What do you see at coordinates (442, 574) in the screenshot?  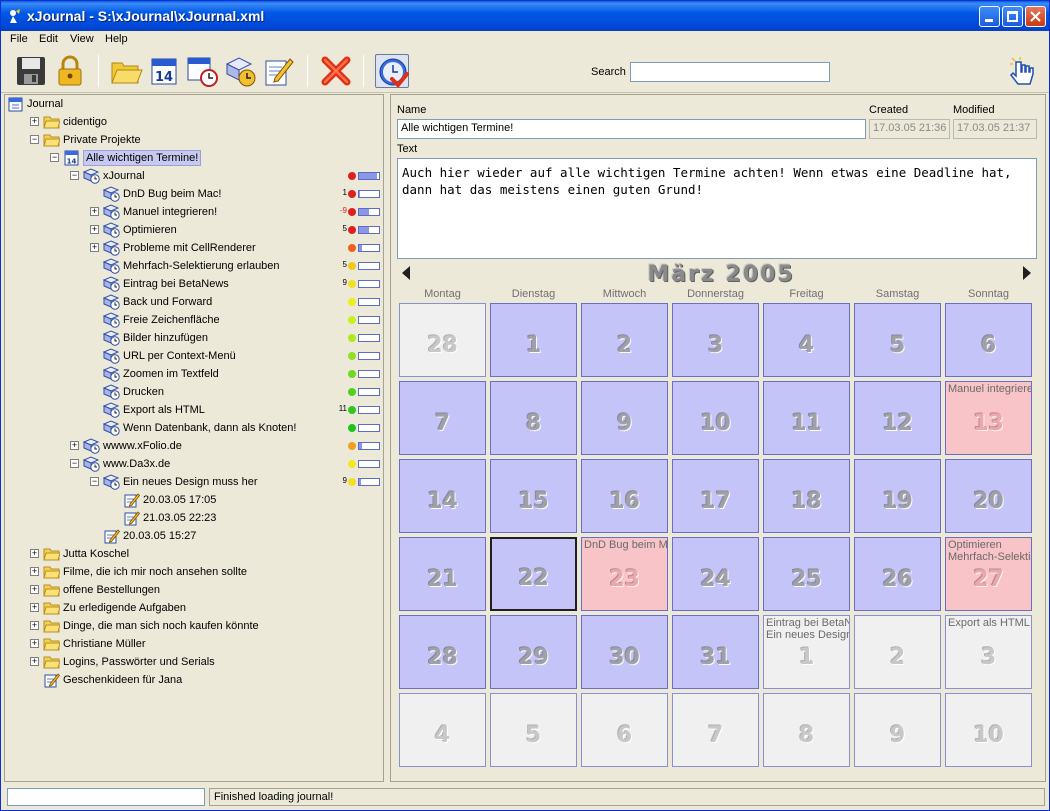 I see `calendar-day: 21` at bounding box center [442, 574].